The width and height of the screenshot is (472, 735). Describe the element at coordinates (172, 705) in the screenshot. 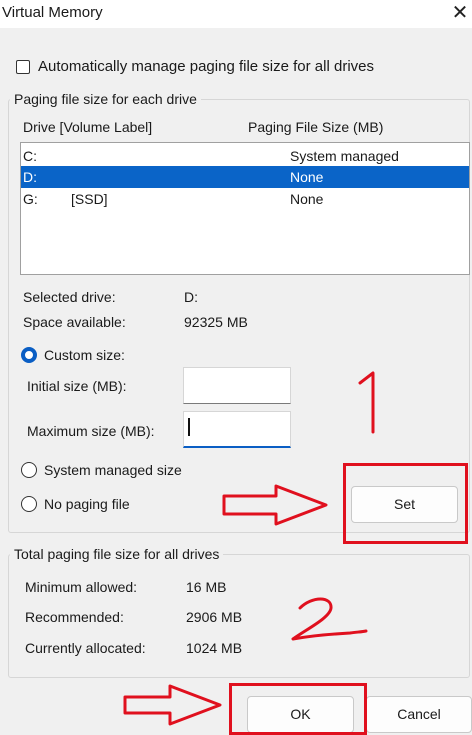

I see `arrow-to-ok-icon` at that location.